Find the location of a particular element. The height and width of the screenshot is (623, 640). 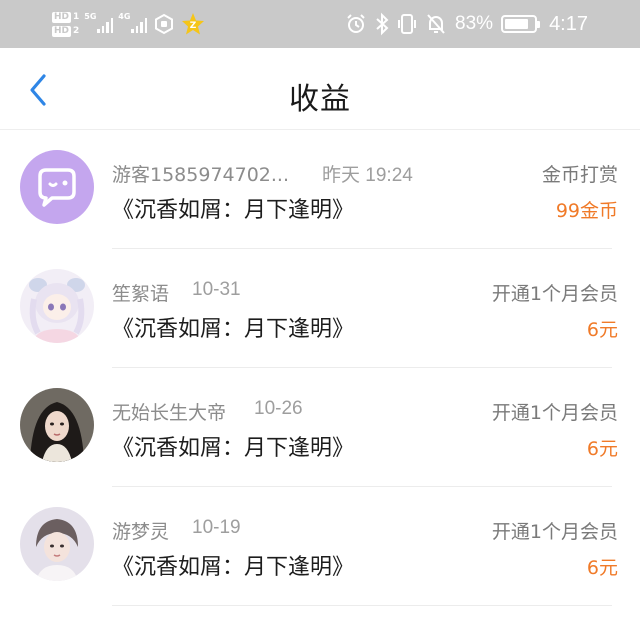

avatar-portrait-boy is located at coordinates (57, 544).